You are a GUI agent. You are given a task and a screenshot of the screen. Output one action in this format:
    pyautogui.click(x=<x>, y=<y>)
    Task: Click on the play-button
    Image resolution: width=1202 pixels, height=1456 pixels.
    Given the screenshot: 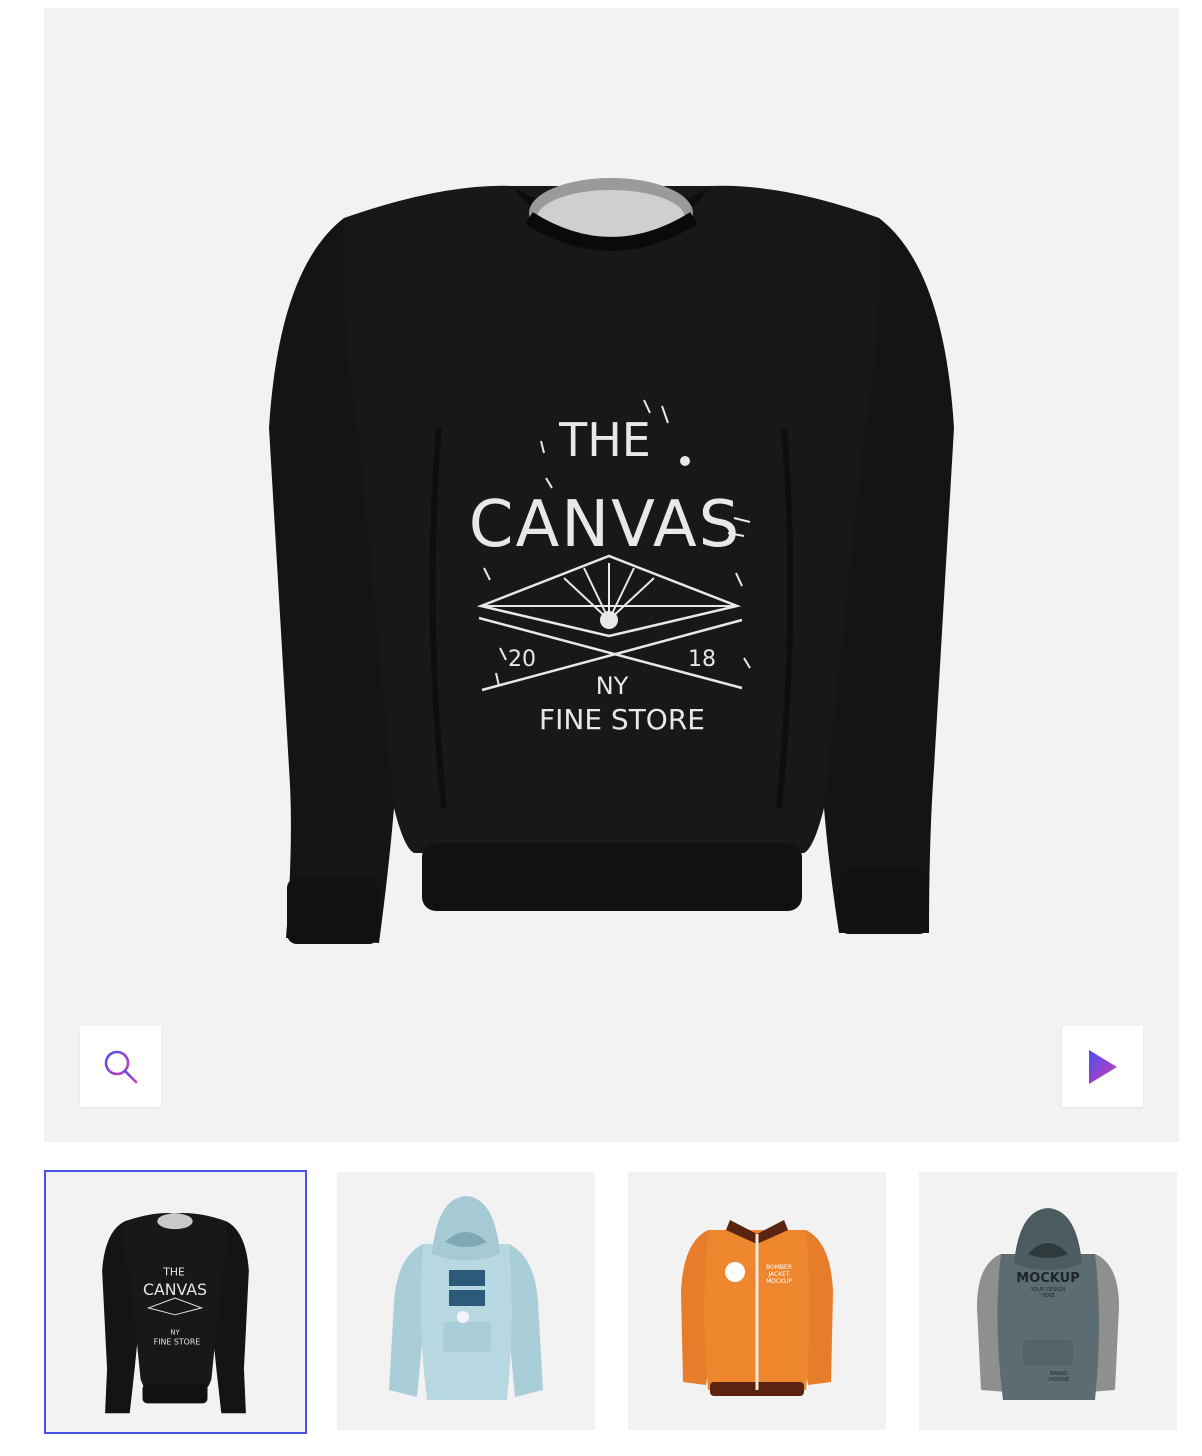 What is the action you would take?
    pyautogui.click(x=1102, y=1066)
    